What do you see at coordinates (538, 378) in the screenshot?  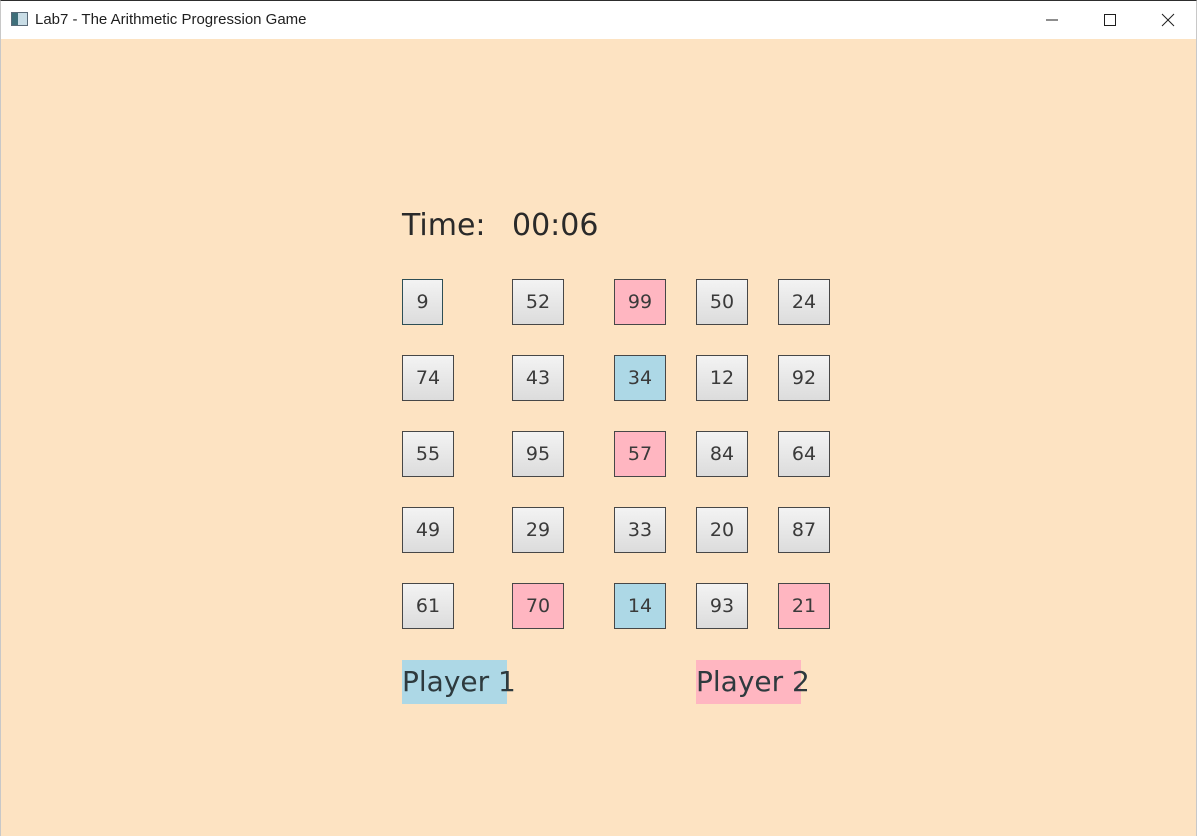 I see `number-cell: 43` at bounding box center [538, 378].